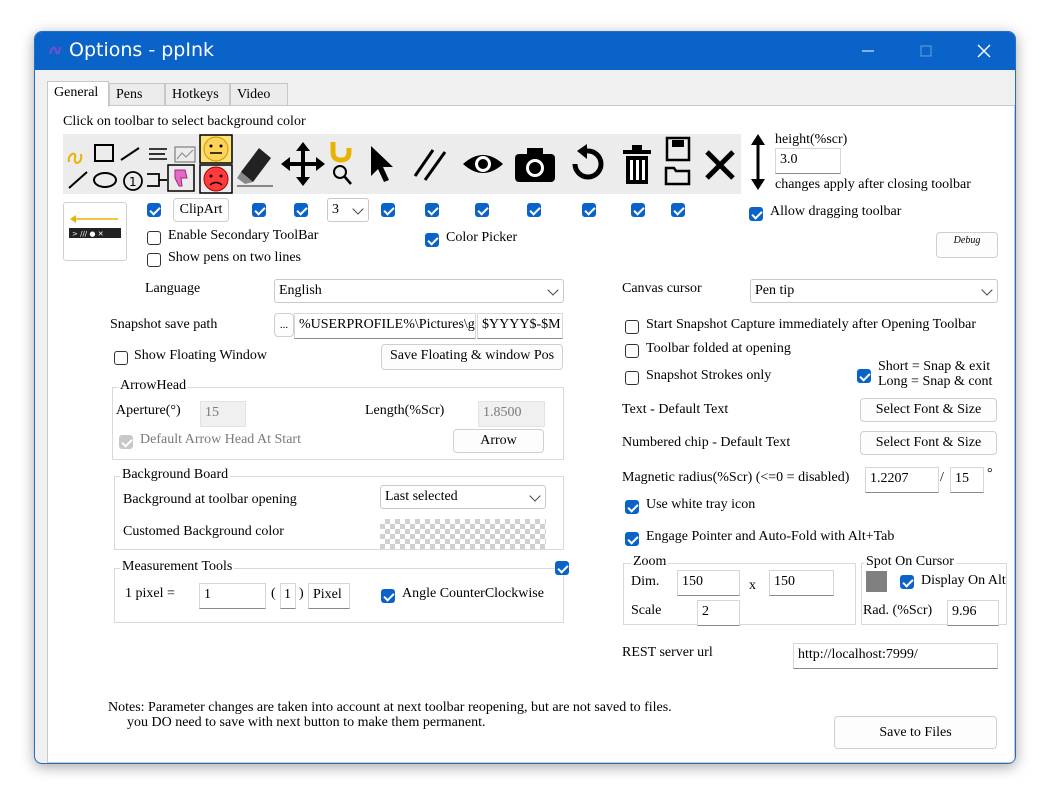 The height and width of the screenshot is (792, 1042). Describe the element at coordinates (126, 442) in the screenshot. I see `default-arrow-checkbox` at that location.